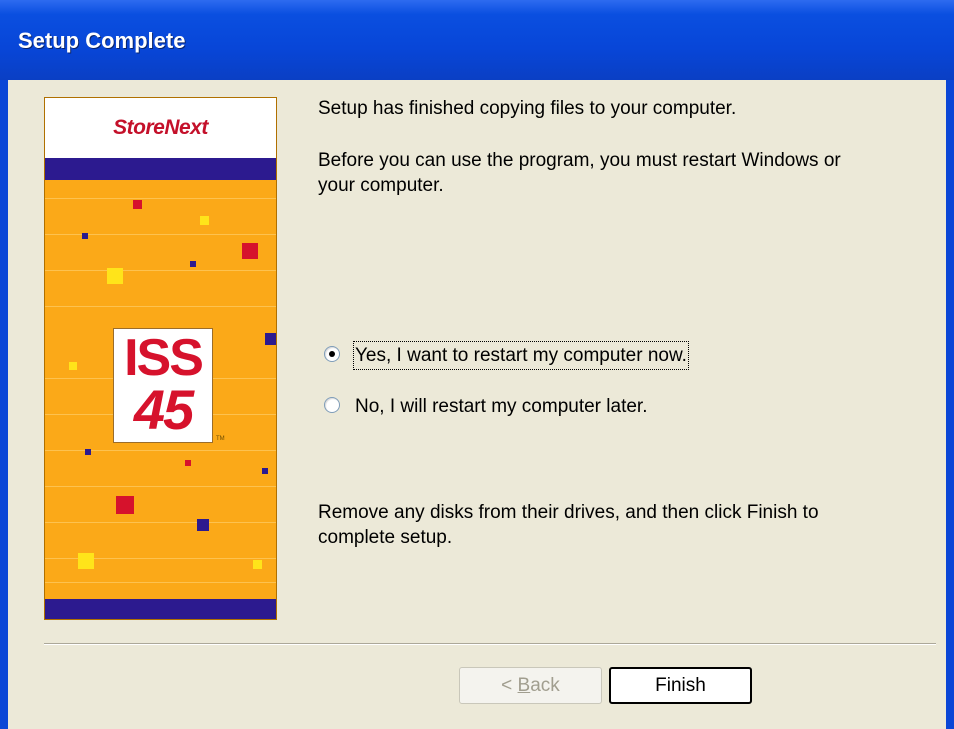 The height and width of the screenshot is (729, 954). Describe the element at coordinates (385, 537) in the screenshot. I see `instruction-line2: complete setup.` at that location.